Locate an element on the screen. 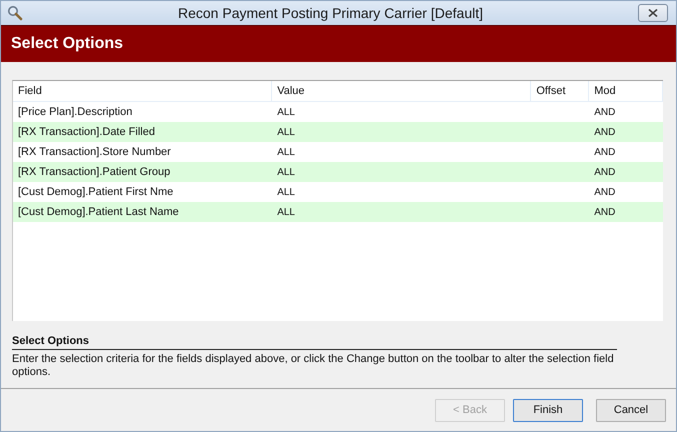 This screenshot has height=432, width=677. magnifier-icon is located at coordinates (15, 13).